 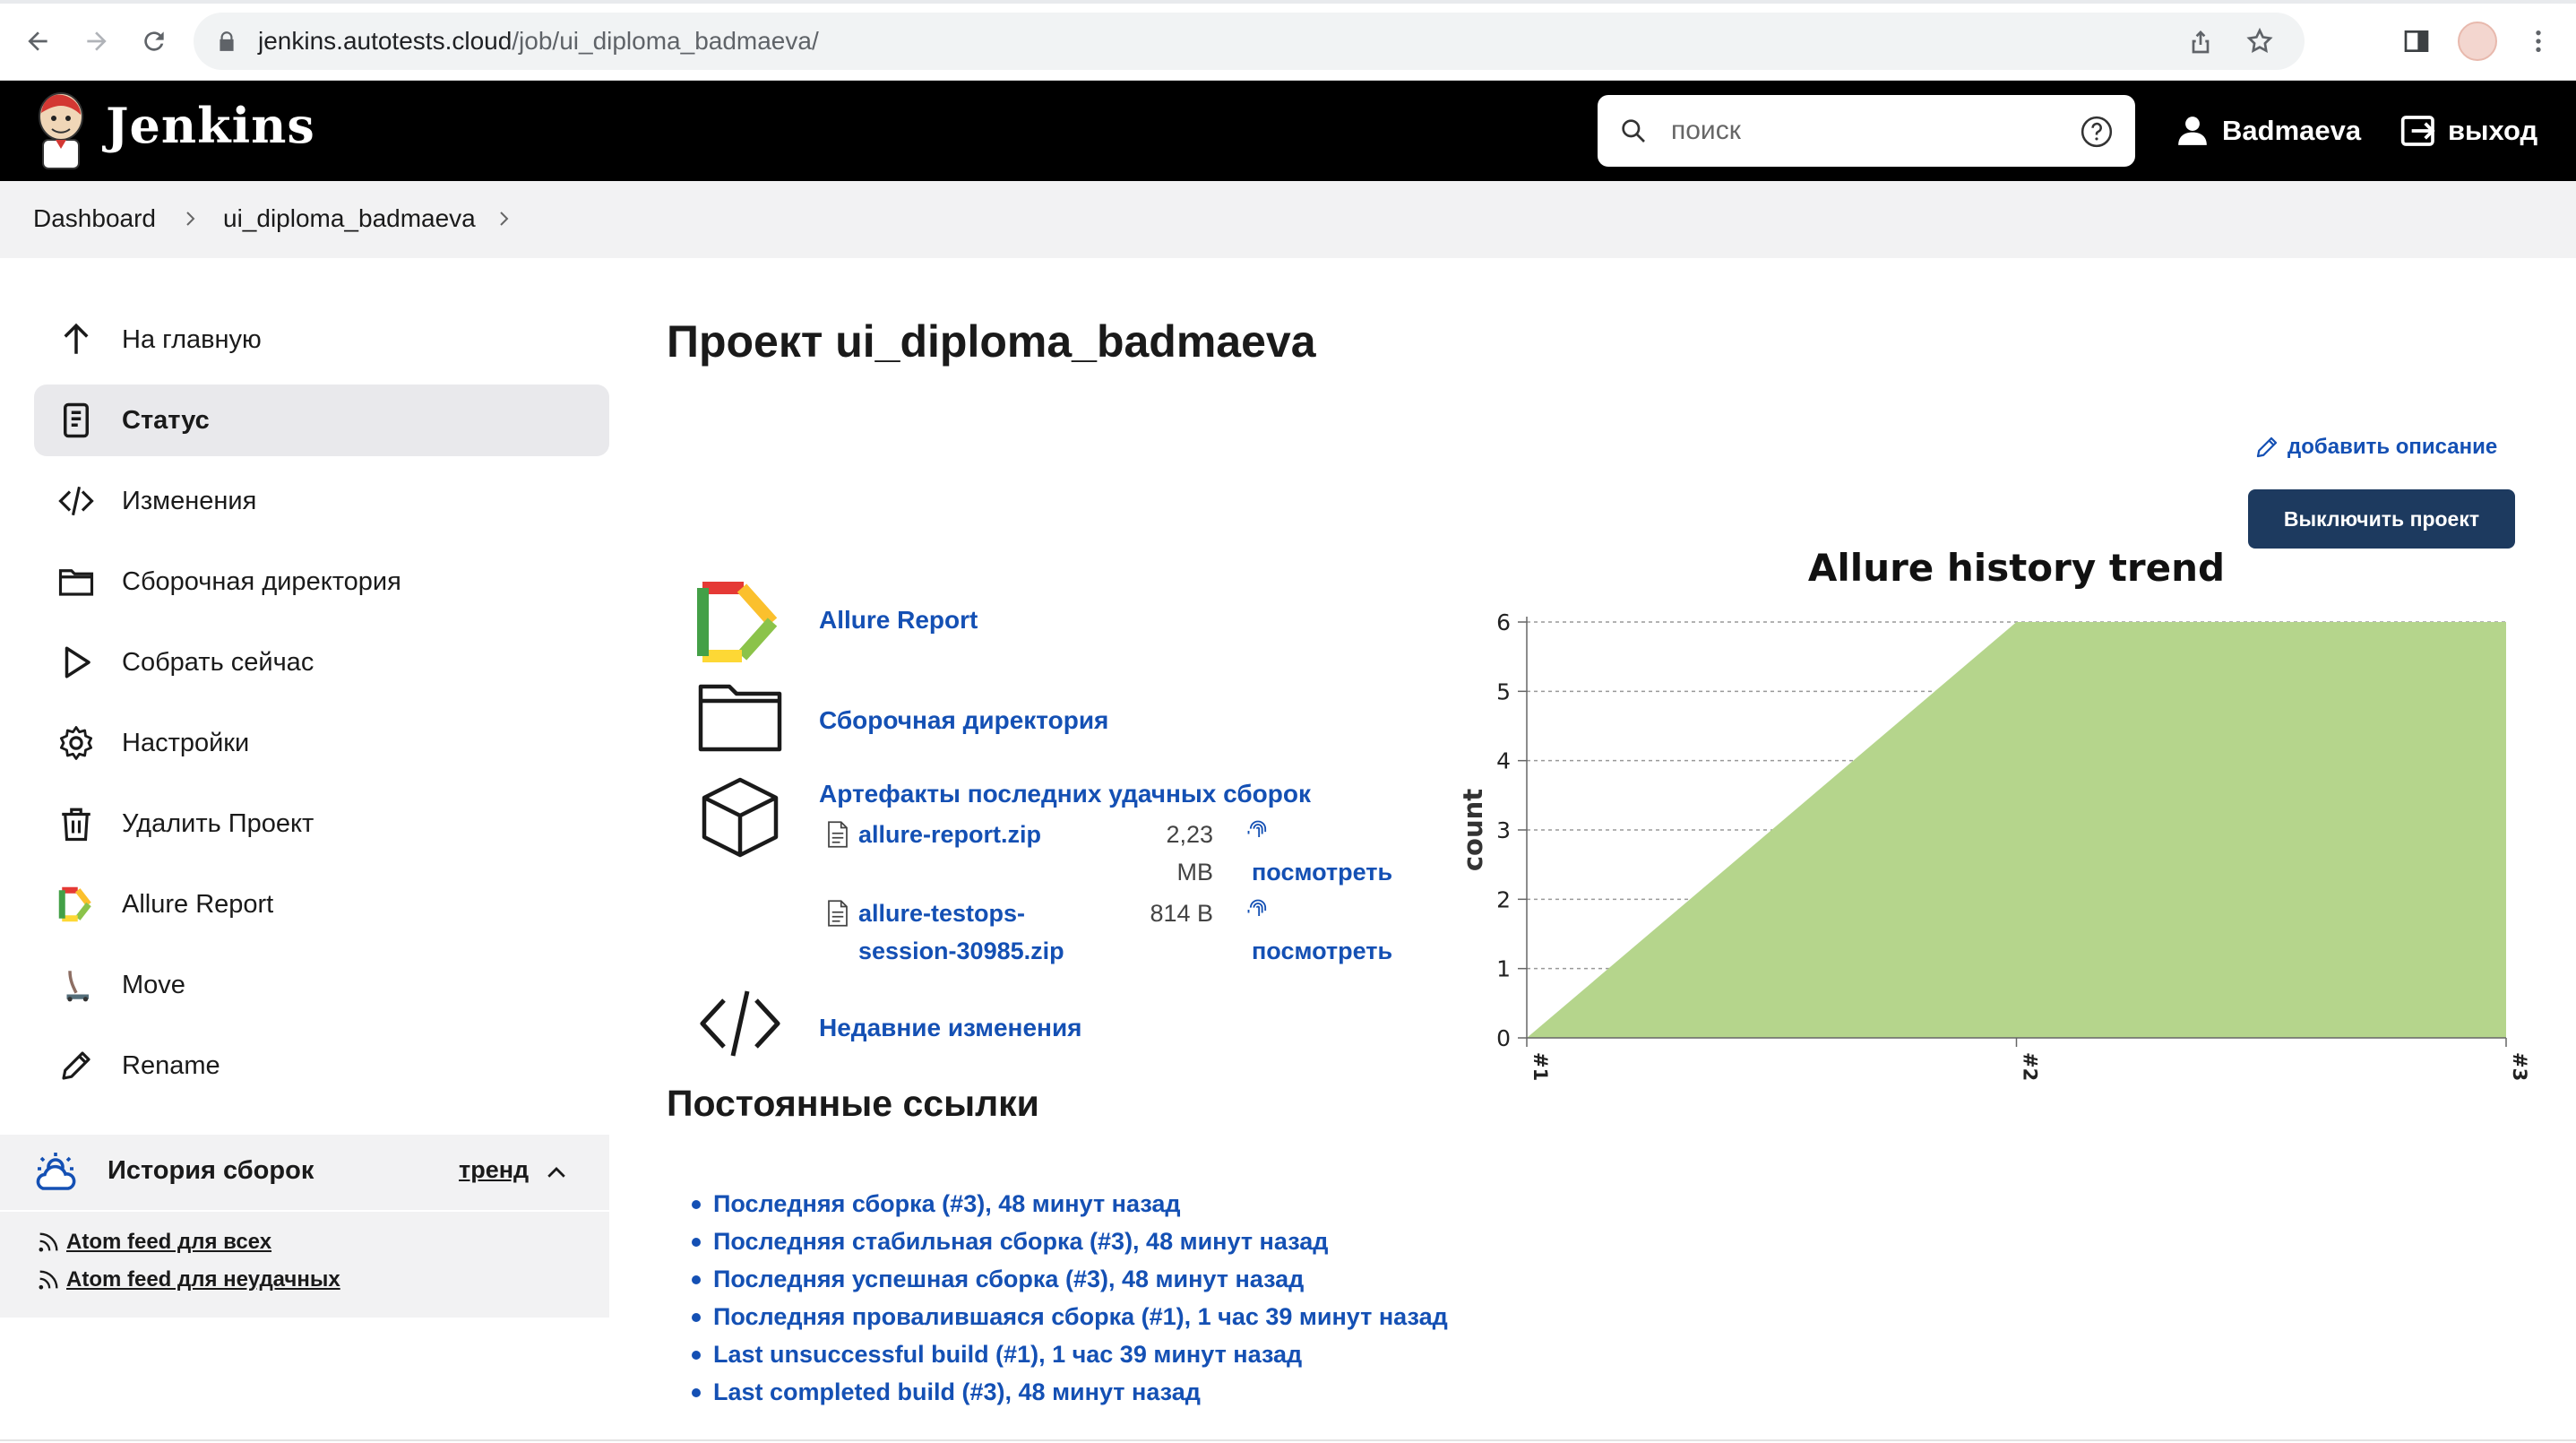 I want to click on sidebar-item-workspace: Сборочная директория, so click(x=321, y=582).